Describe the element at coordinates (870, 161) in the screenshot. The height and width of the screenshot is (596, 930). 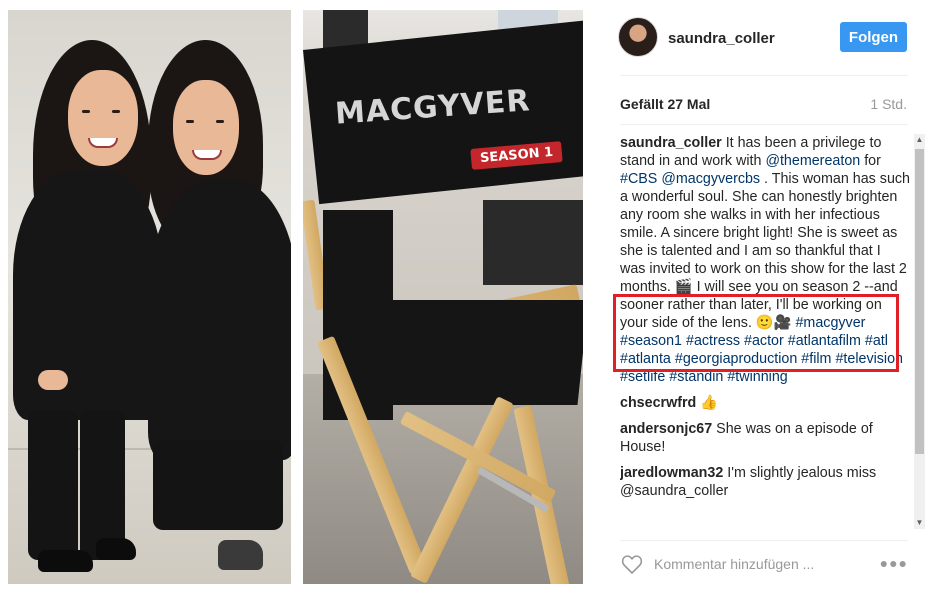
I see `caption-text-segment: for` at that location.